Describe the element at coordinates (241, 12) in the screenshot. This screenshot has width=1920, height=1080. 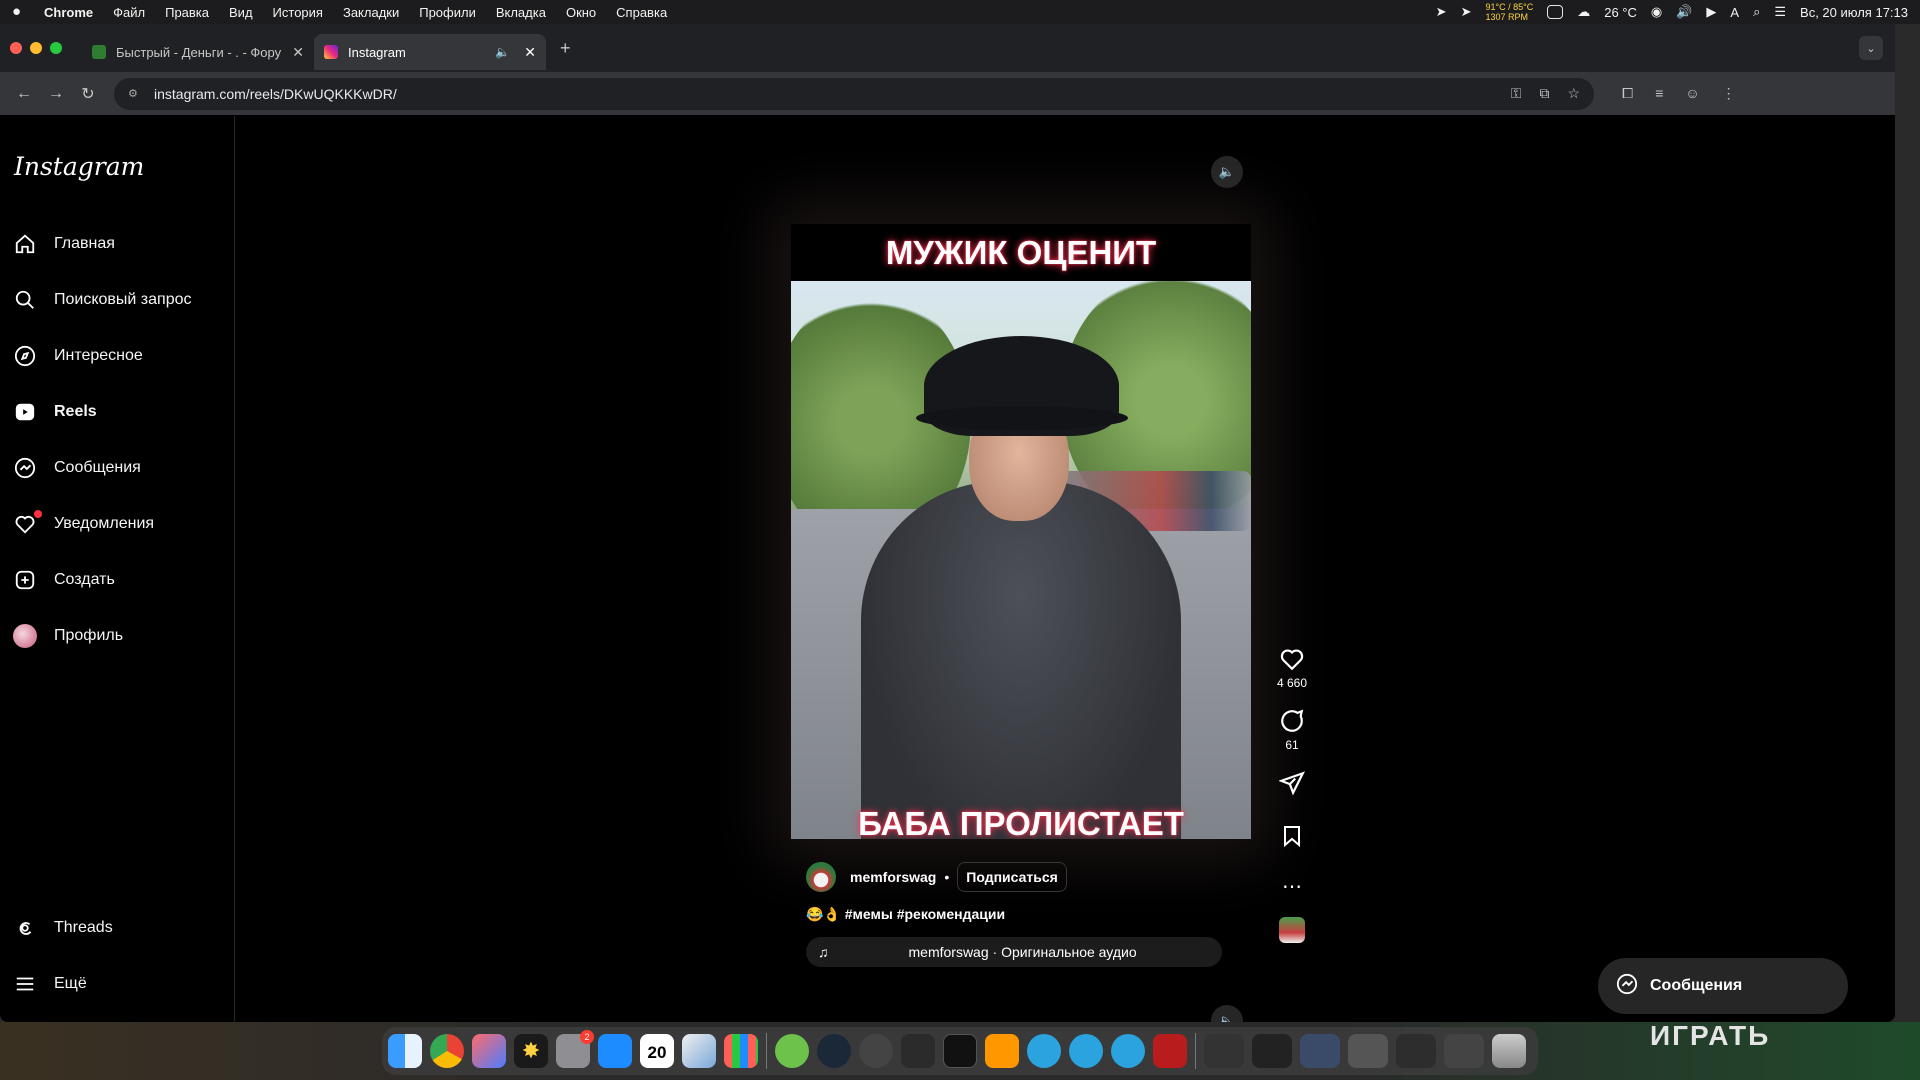
I see `menu-view: Вид` at that location.